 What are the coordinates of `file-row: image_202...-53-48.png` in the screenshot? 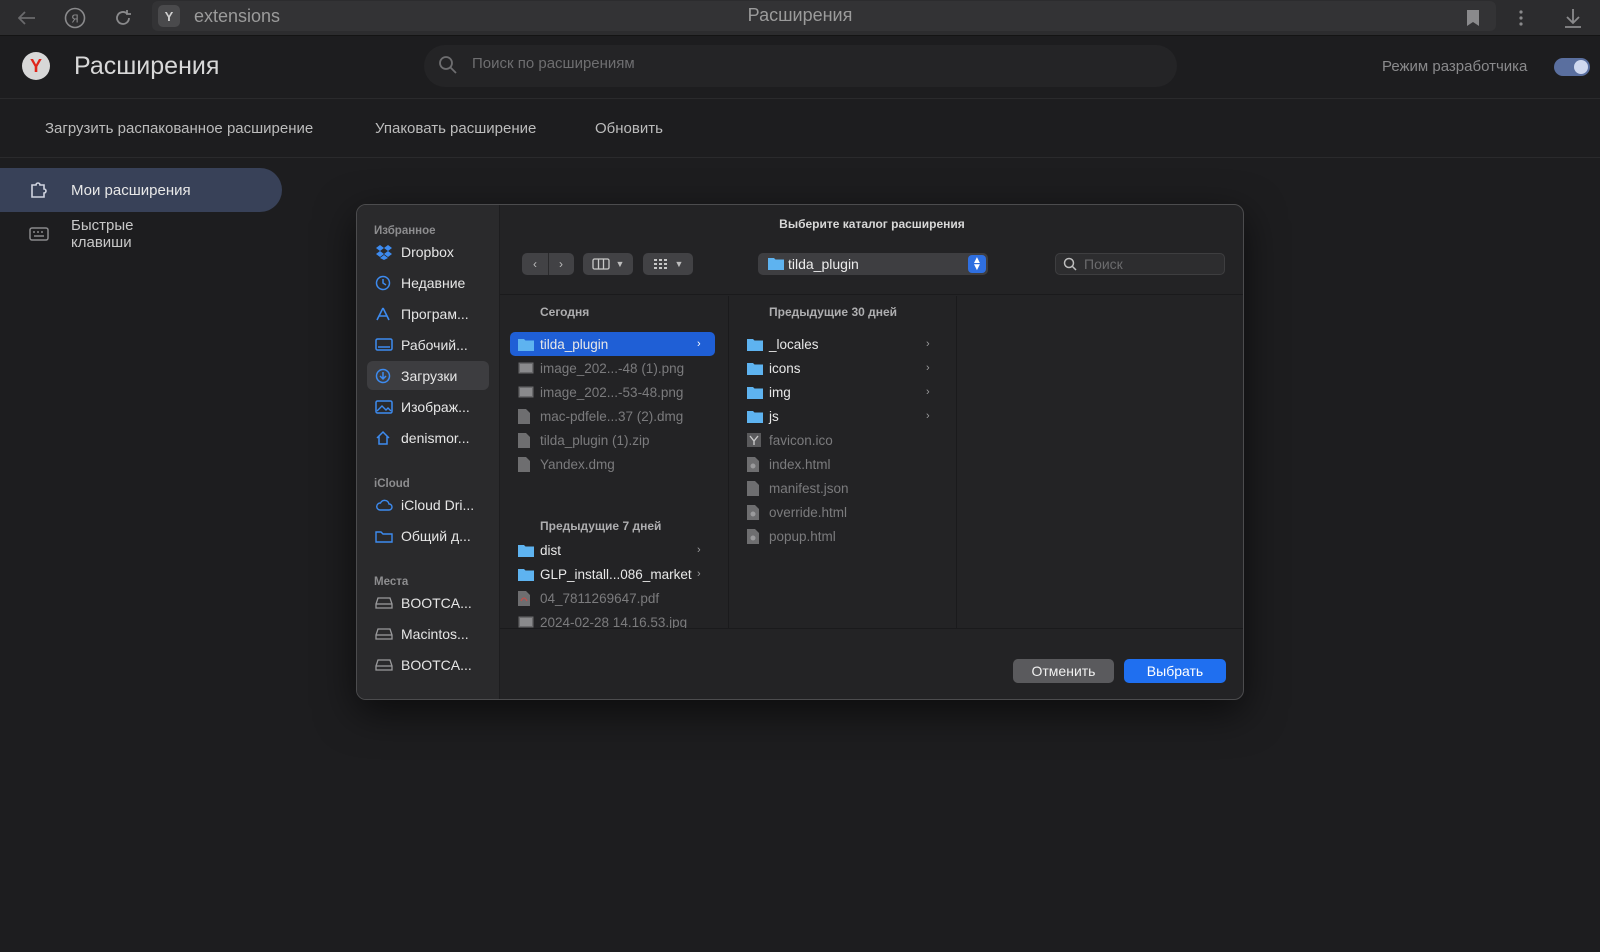 It's located at (612, 392).